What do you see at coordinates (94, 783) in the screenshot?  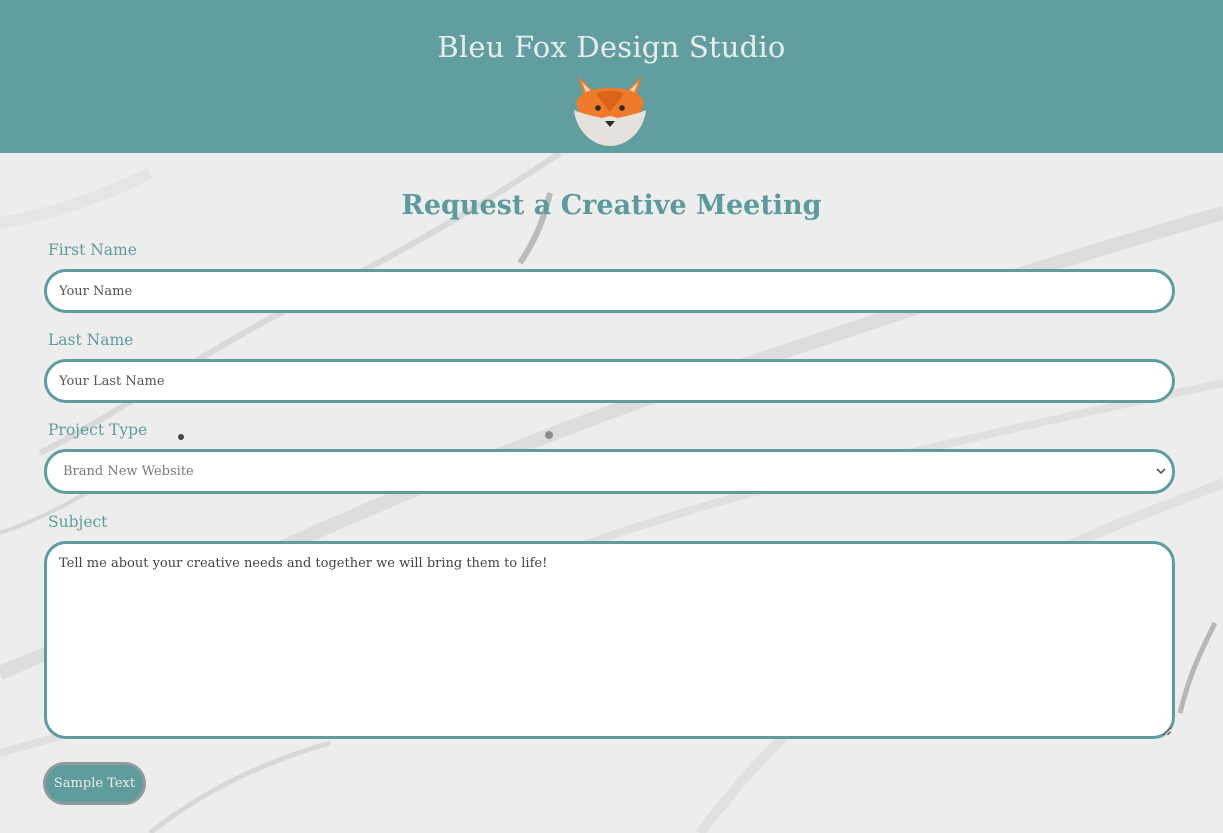 I see `submit-button: Sample Text` at bounding box center [94, 783].